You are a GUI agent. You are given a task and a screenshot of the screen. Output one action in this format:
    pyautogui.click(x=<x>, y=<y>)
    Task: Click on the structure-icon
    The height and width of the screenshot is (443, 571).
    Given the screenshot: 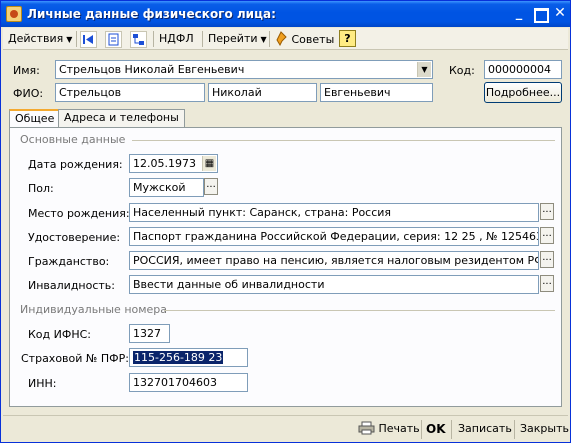 What is the action you would take?
    pyautogui.click(x=138, y=39)
    